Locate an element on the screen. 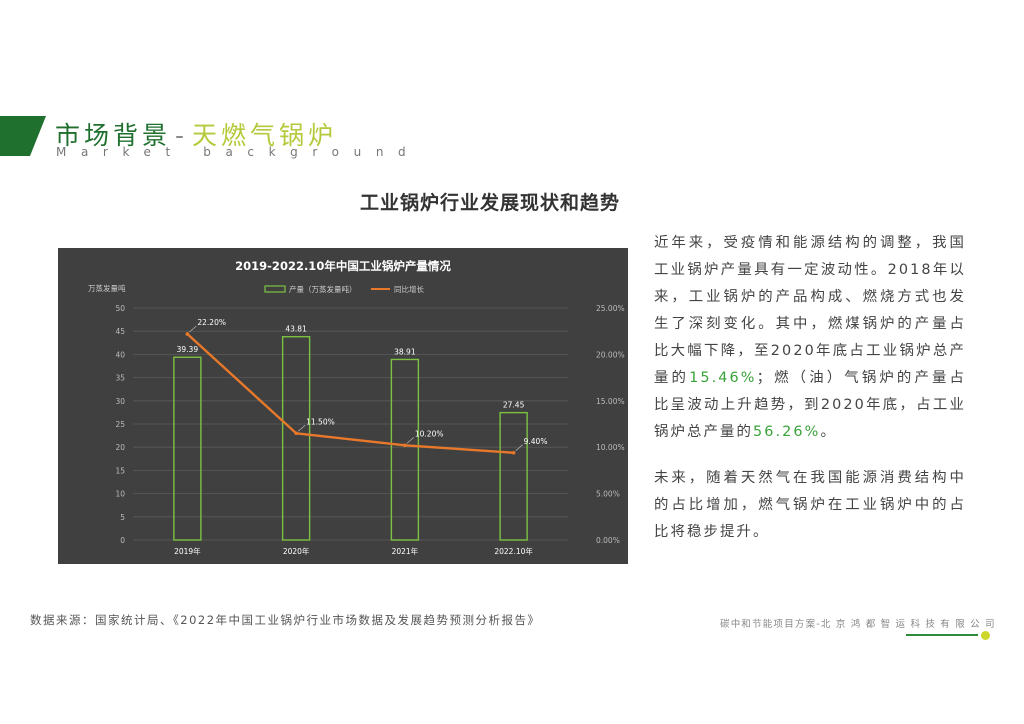  x-tick-label: 2019年 is located at coordinates (187, 551).